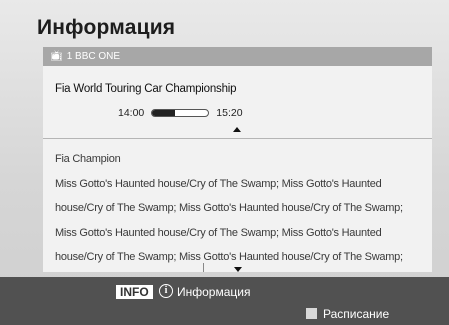  I want to click on description-heading: Fia Champion, so click(88, 159).